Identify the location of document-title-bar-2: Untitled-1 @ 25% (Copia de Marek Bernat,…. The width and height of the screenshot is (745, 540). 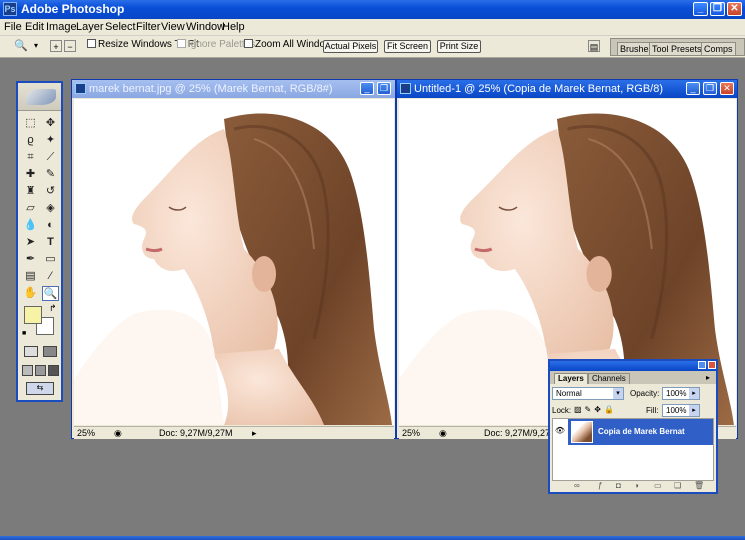
(567, 89).